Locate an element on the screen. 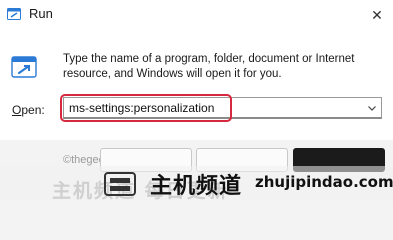  open-combobox: ms-settings:personalization is located at coordinates (222, 108).